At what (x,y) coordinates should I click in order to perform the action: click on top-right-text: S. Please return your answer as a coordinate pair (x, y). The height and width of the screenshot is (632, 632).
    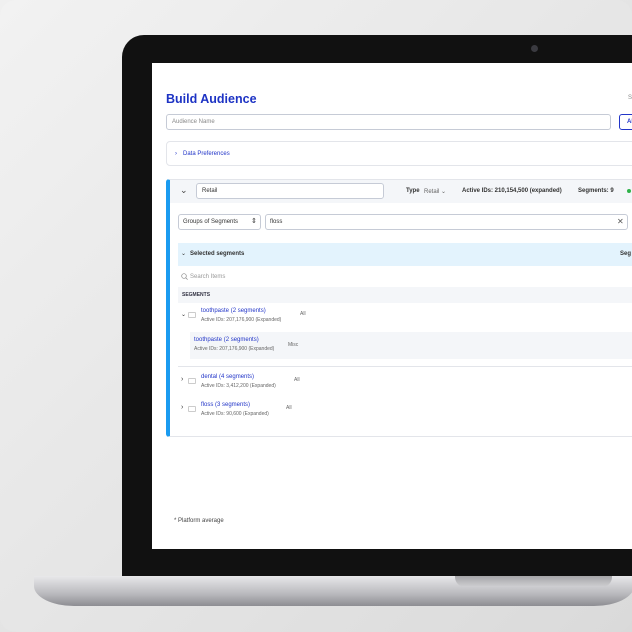
    Looking at the image, I should click on (630, 98).